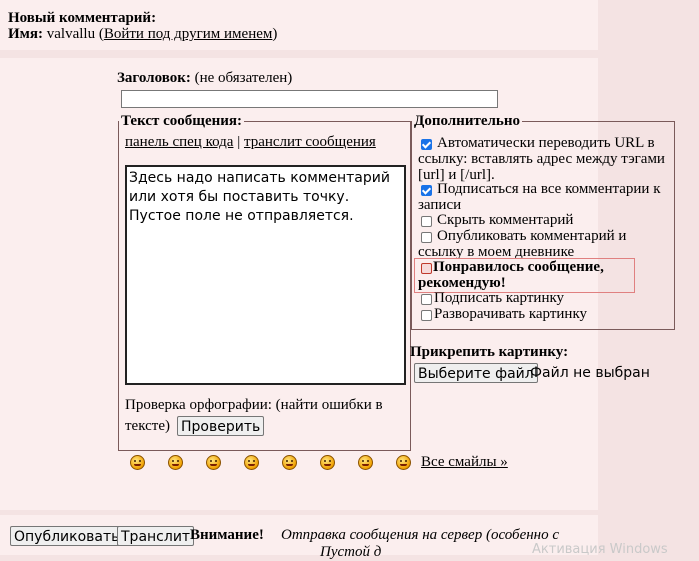  What do you see at coordinates (426, 237) in the screenshot?
I see `publish-diary-checkbox` at bounding box center [426, 237].